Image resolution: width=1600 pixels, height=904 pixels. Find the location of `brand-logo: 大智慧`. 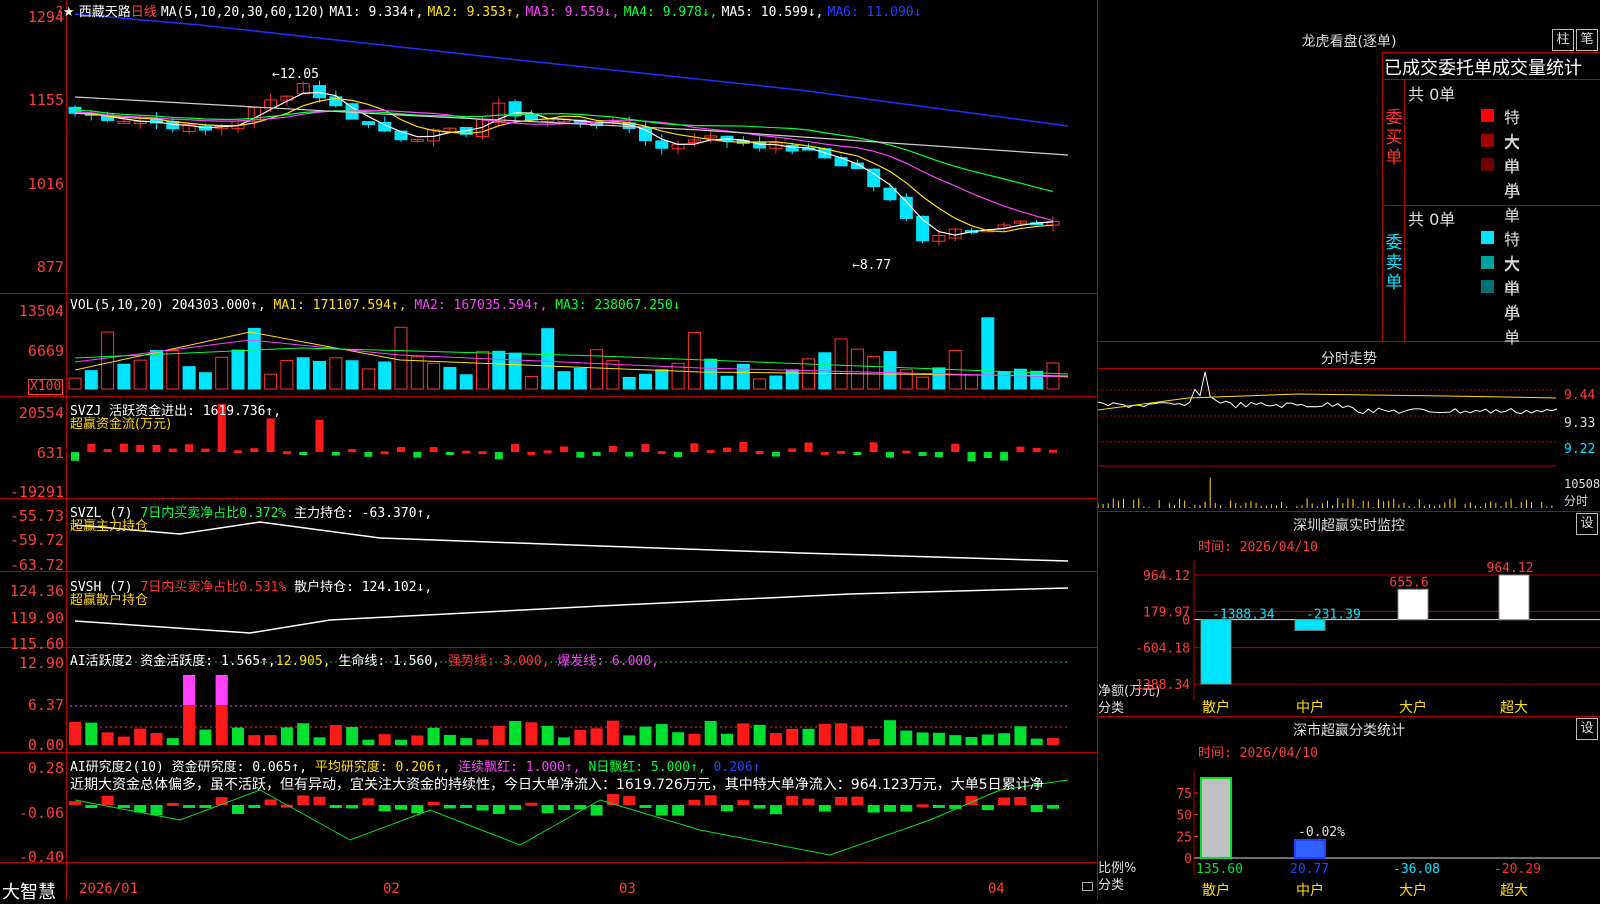

brand-logo: 大智慧 is located at coordinates (29, 891).